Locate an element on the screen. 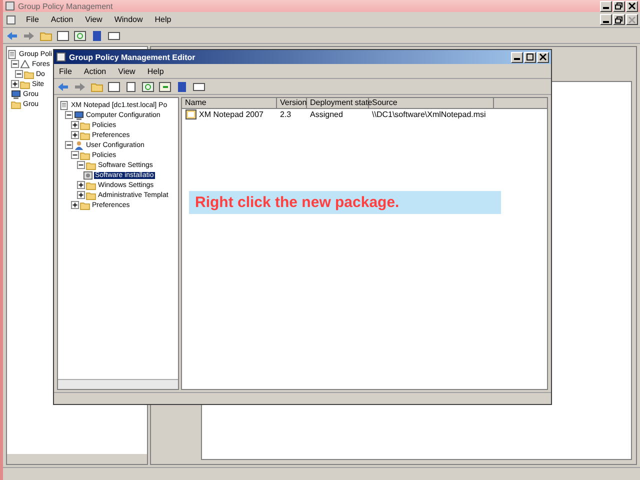 This screenshot has width=640, height=480. instruction-text: Right click the new package. is located at coordinates (297, 202).